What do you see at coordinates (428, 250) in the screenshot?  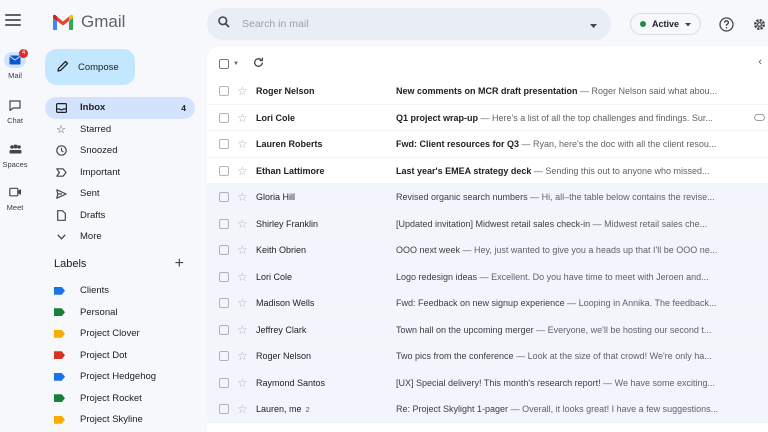 I see `email-subject: OOO next week` at bounding box center [428, 250].